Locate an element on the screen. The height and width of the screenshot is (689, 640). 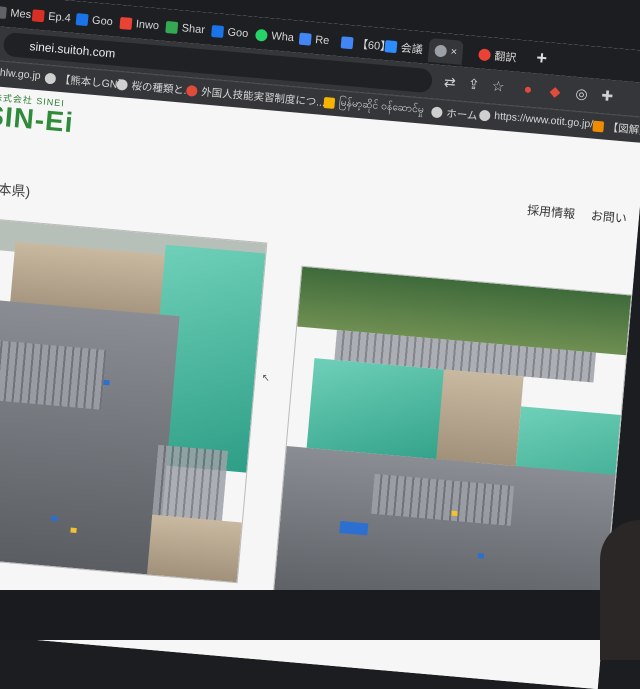
extension-bulb-icon: ◎ is located at coordinates (582, 94).